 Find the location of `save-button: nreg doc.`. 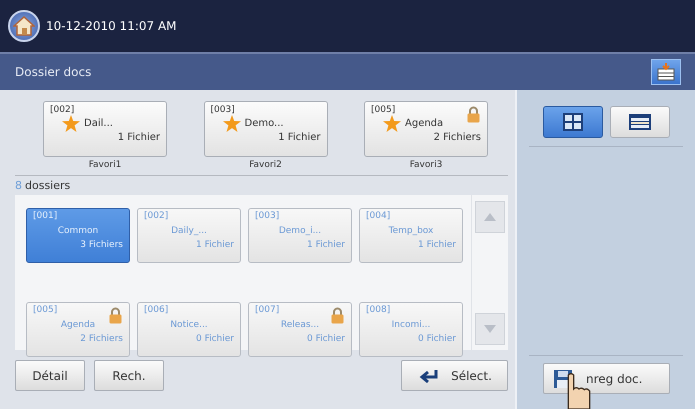

save-button: nreg doc. is located at coordinates (606, 378).